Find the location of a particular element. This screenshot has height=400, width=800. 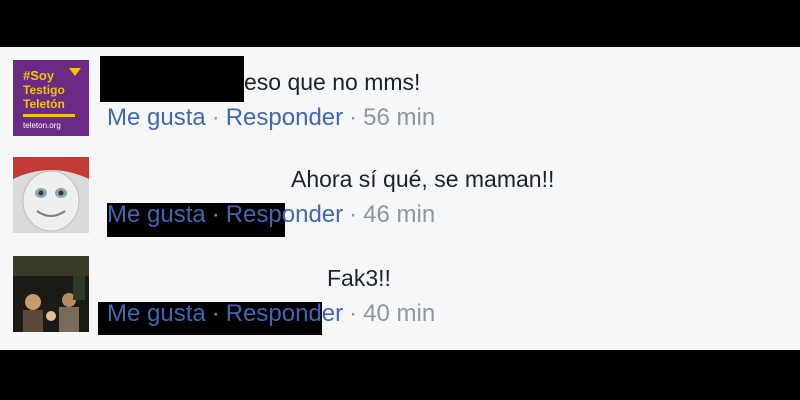

author-name-redacted is located at coordinates (172, 79).